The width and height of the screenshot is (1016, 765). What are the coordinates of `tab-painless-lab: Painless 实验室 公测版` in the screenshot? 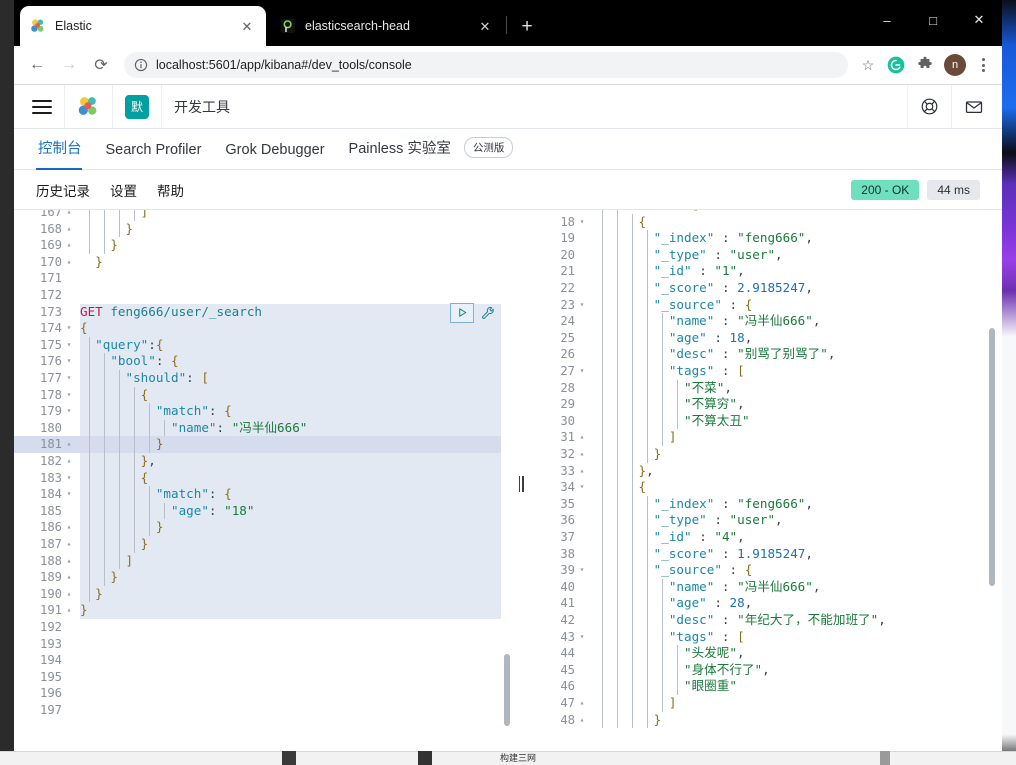 It's located at (431, 153).